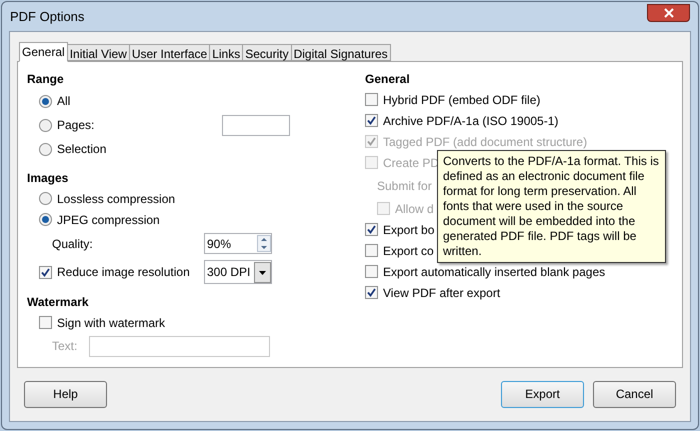  I want to click on section-heading: General, so click(388, 79).